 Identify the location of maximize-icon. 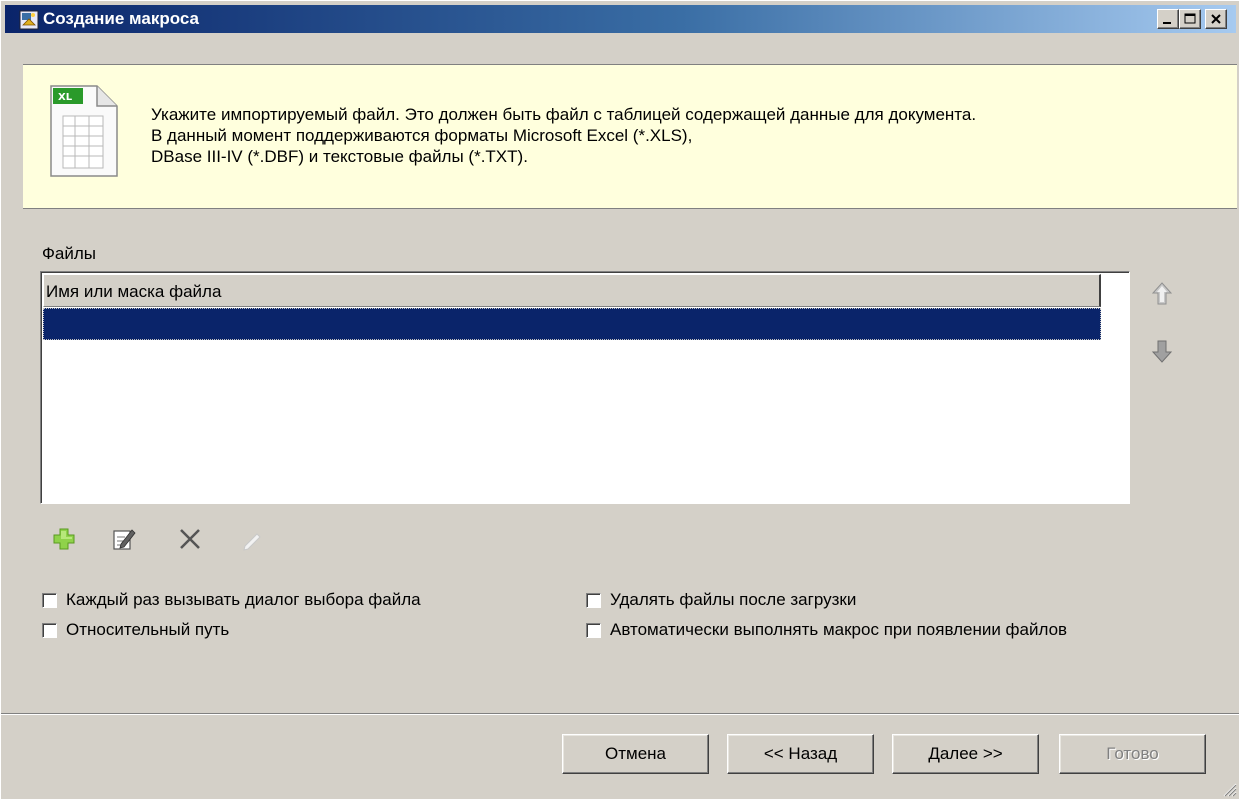
(1190, 18).